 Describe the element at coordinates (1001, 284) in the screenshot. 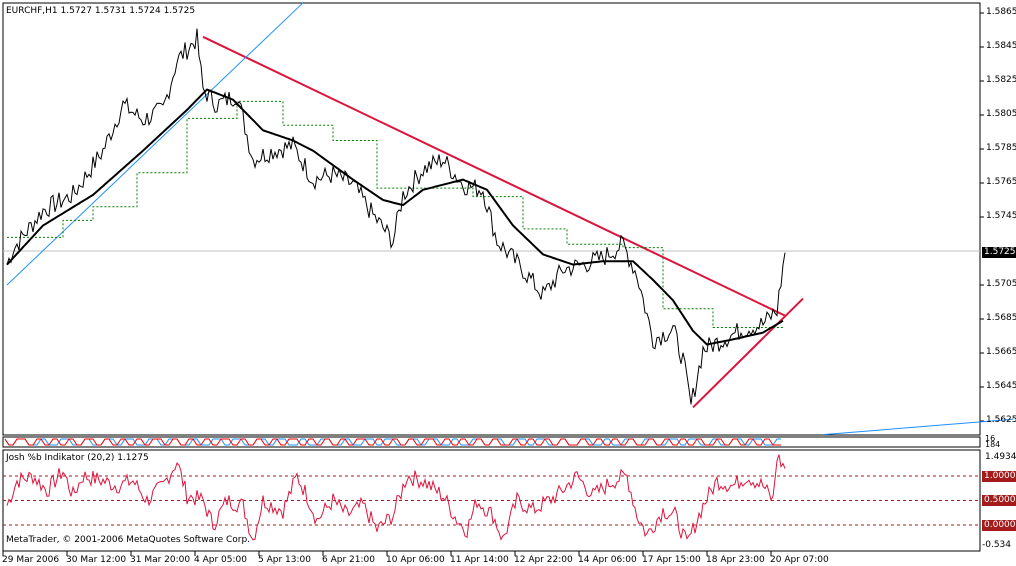

I see `price-tick-label: 1.5705` at that location.